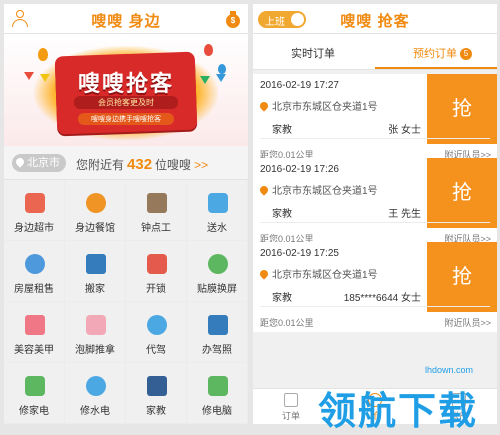 Image resolution: width=500 pixels, height=435 pixels. What do you see at coordinates (157, 386) in the screenshot?
I see `graduation-cap-icon` at bounding box center [157, 386].